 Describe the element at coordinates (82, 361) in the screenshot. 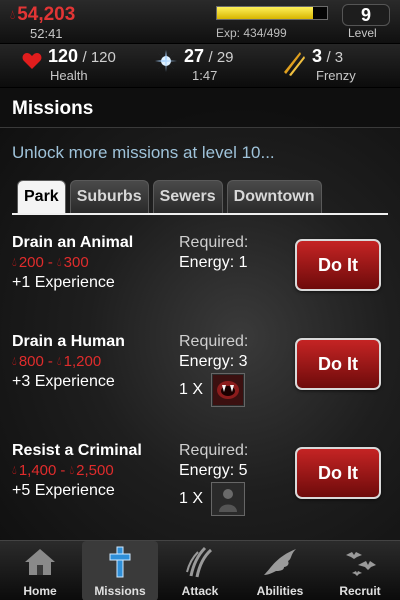

I see `reward-max: 1,200` at that location.